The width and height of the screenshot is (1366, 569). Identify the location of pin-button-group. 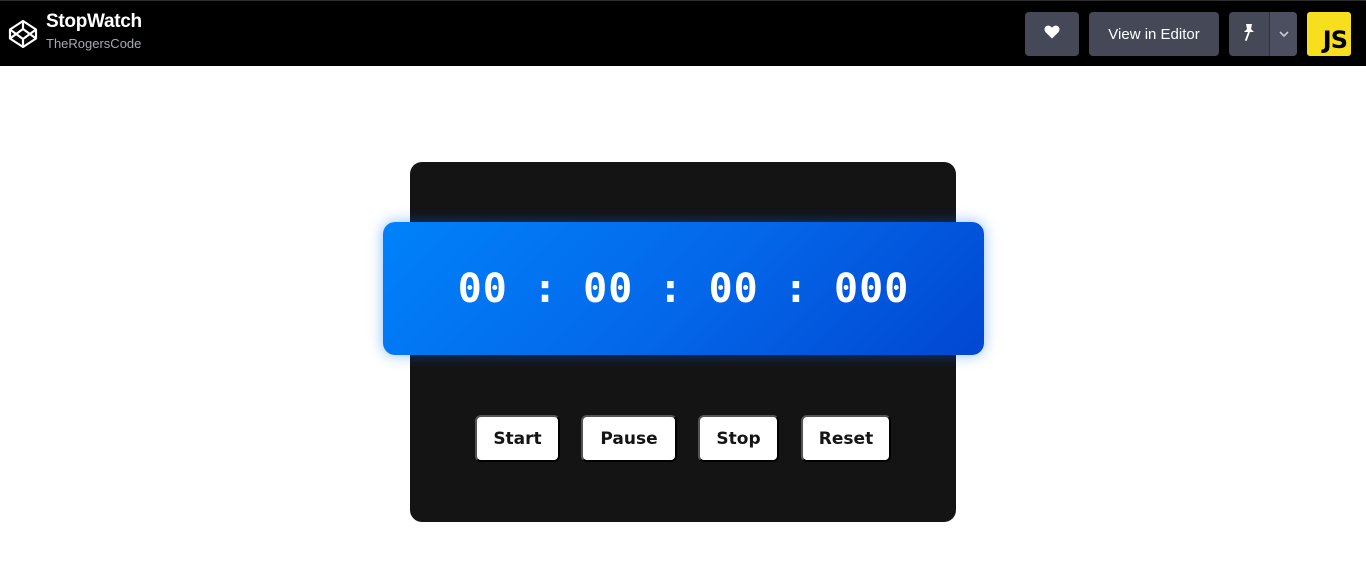
(1263, 34).